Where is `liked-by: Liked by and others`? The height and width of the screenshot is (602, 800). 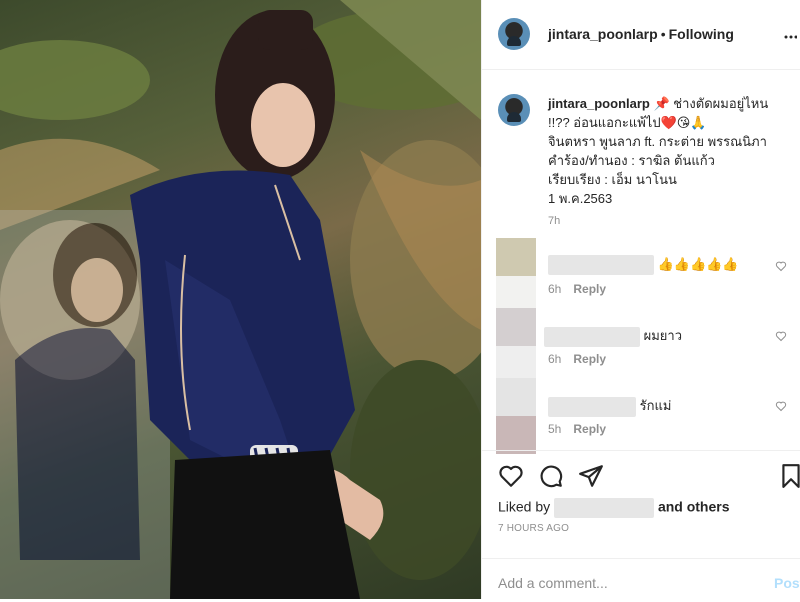 liked-by: Liked by and others is located at coordinates (614, 508).